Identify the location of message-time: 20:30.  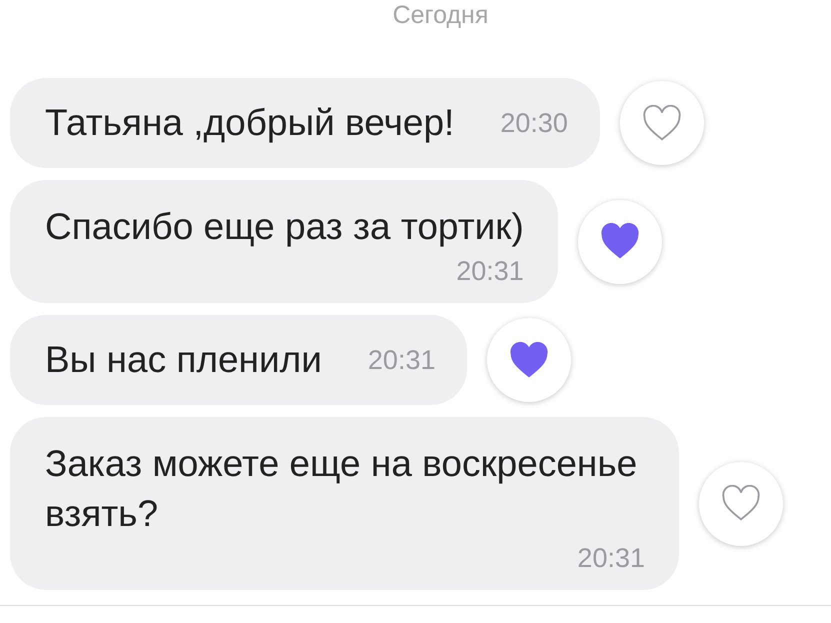
(534, 123).